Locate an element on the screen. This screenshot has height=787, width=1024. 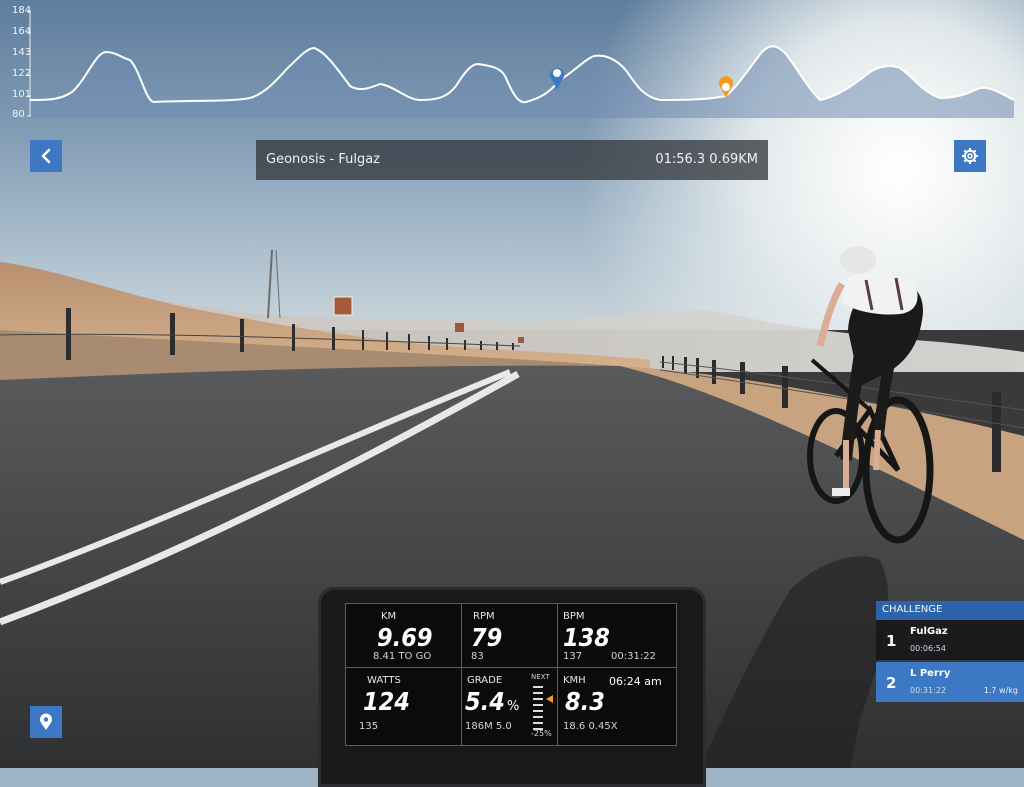
grade-value: 5.4 is located at coordinates (485, 701).